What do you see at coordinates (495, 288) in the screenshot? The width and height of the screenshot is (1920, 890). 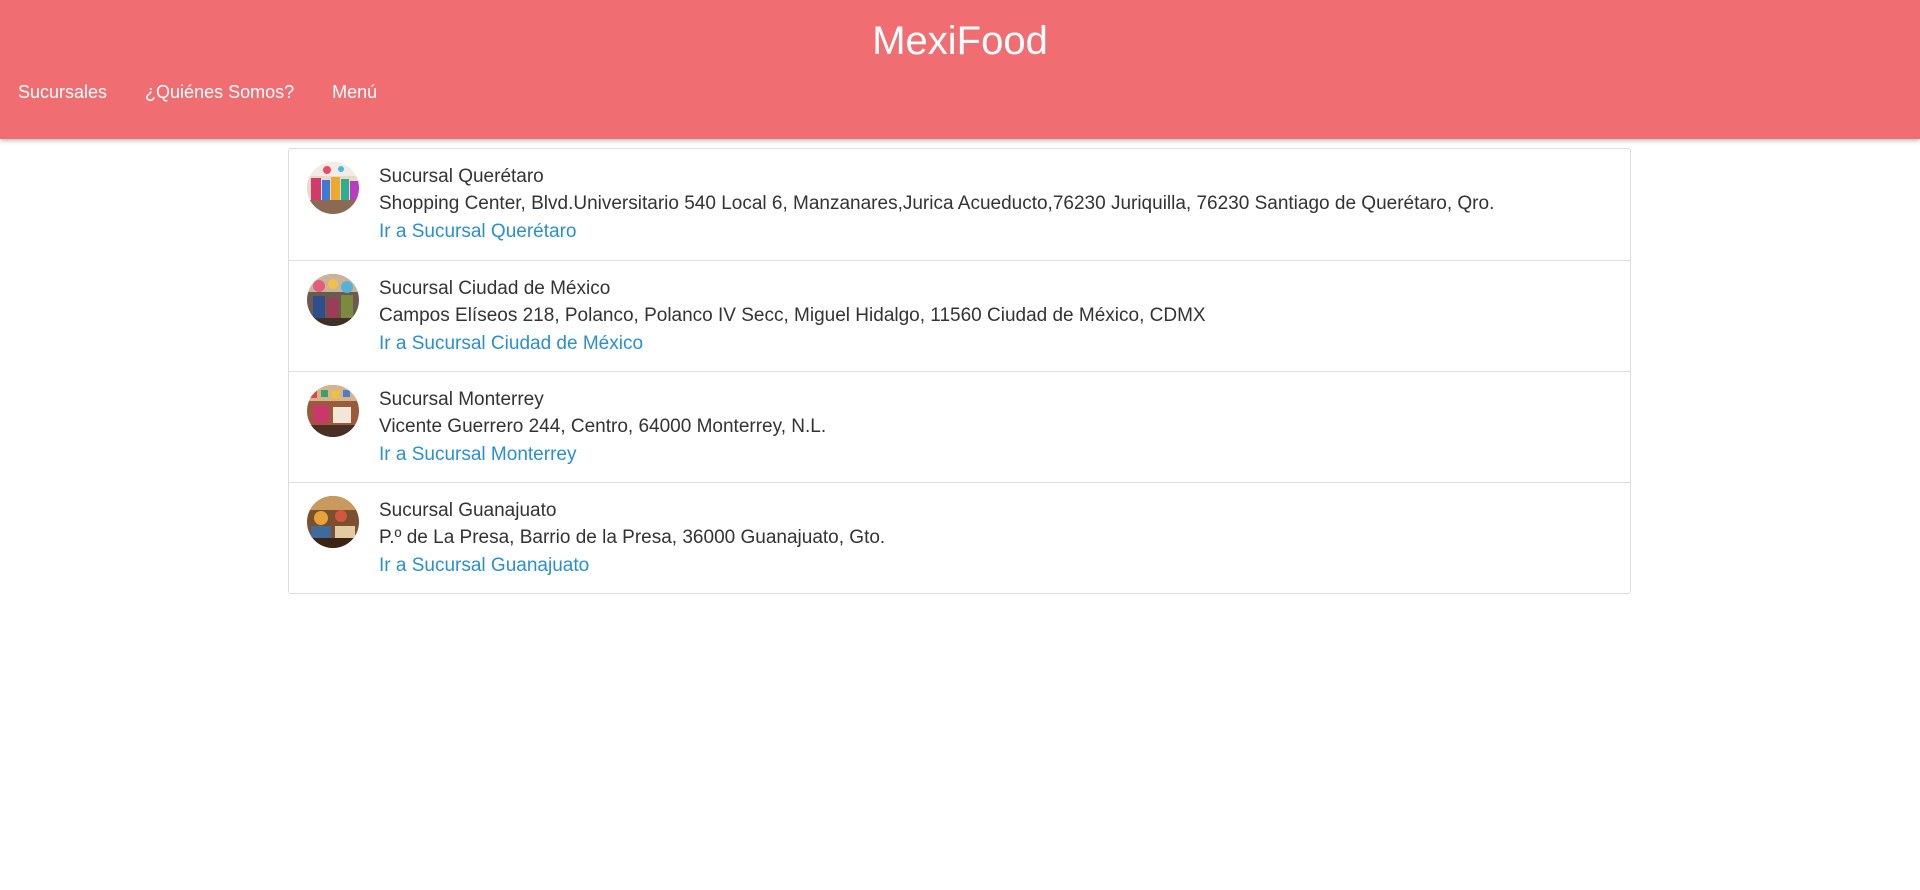 I see `branch-title: Sucursal Ciudad de México` at bounding box center [495, 288].